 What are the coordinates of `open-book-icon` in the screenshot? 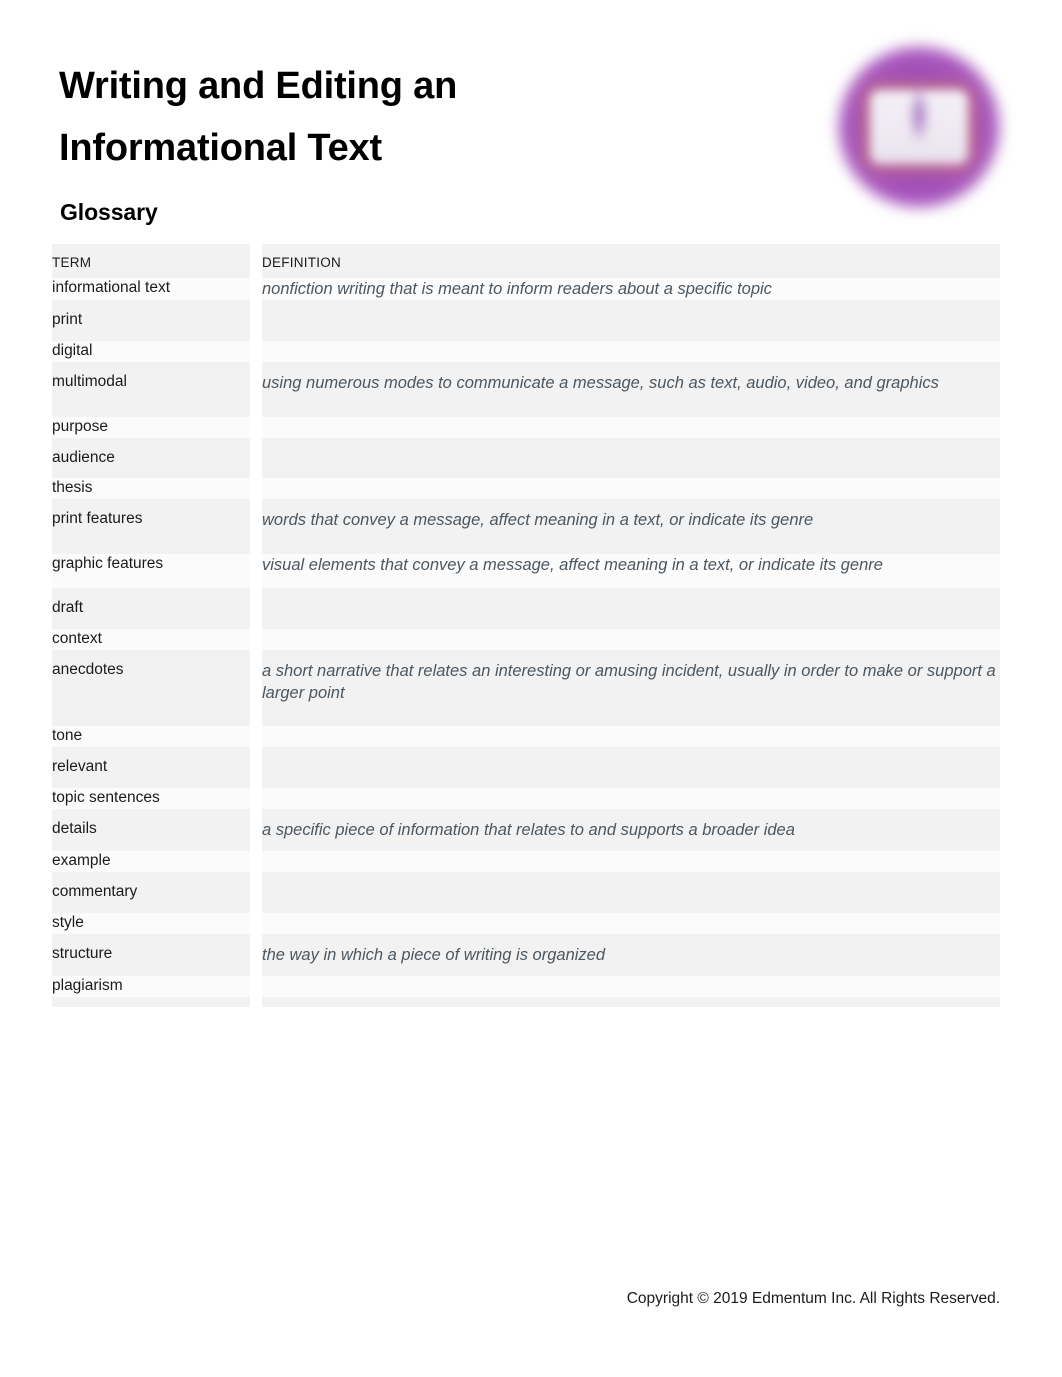 It's located at (919, 127).